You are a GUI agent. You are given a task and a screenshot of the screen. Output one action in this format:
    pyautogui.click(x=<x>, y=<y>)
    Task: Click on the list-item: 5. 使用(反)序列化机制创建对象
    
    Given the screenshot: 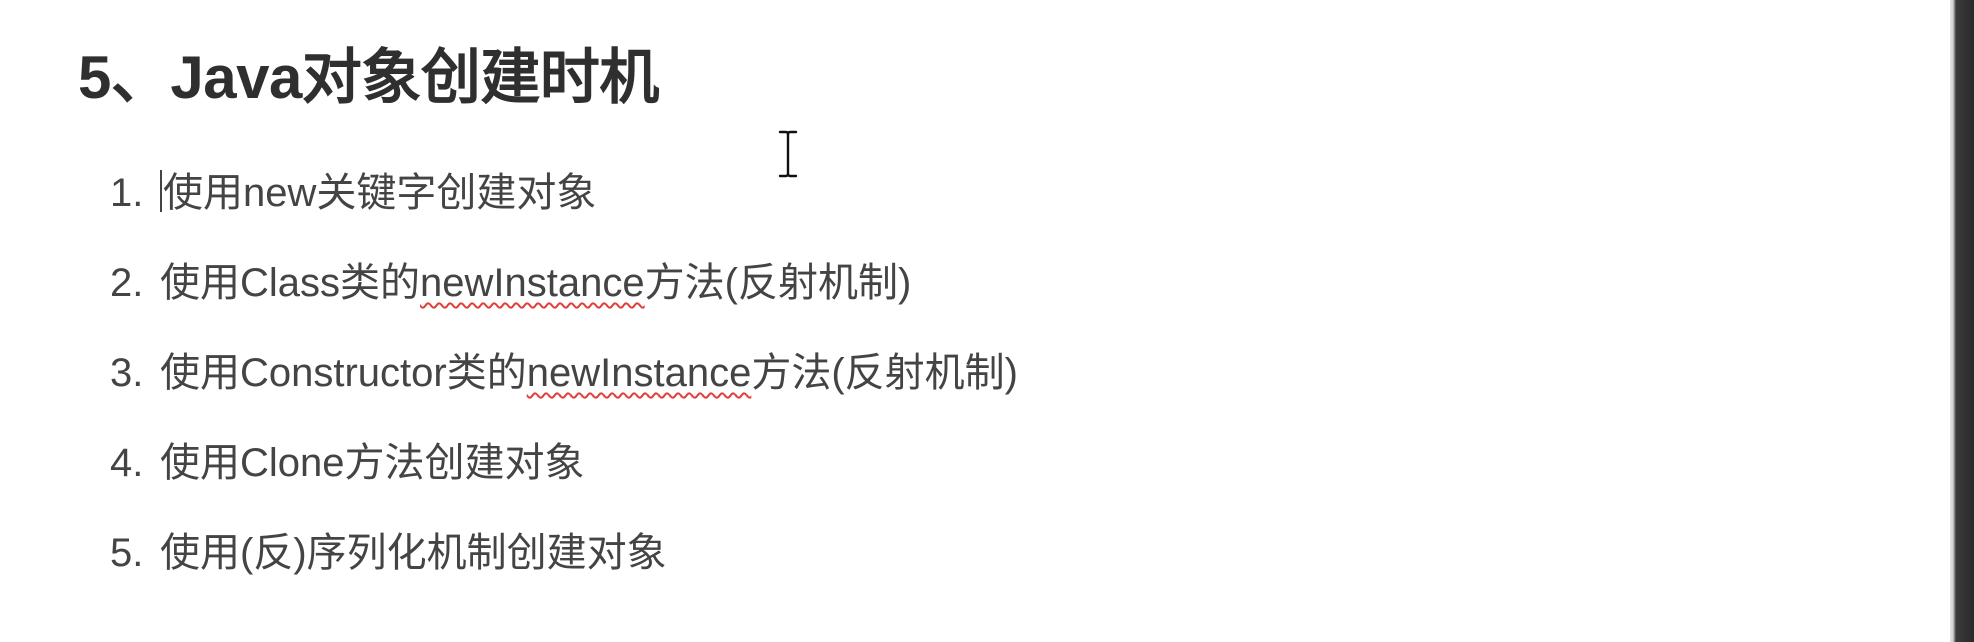 What is the action you would take?
    pyautogui.click(x=564, y=553)
    